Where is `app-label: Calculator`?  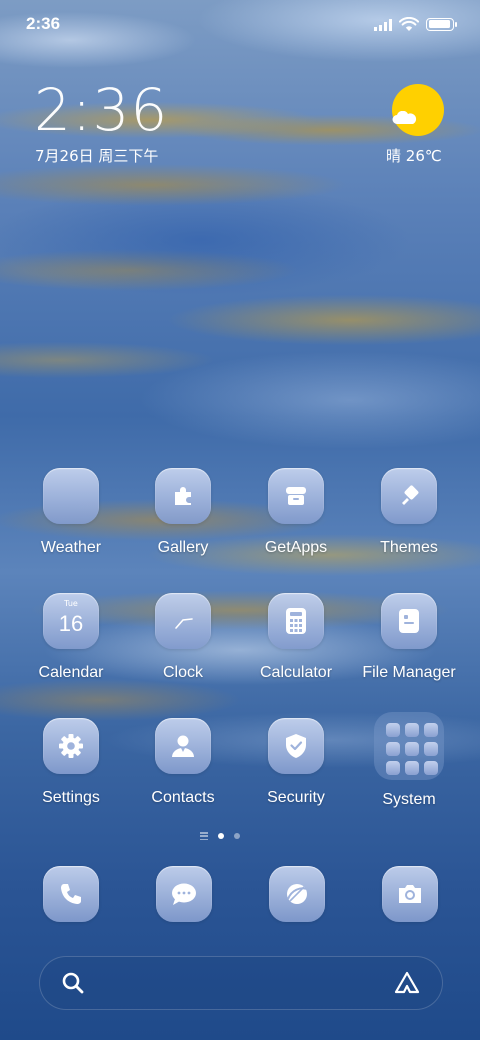 app-label: Calculator is located at coordinates (296, 672).